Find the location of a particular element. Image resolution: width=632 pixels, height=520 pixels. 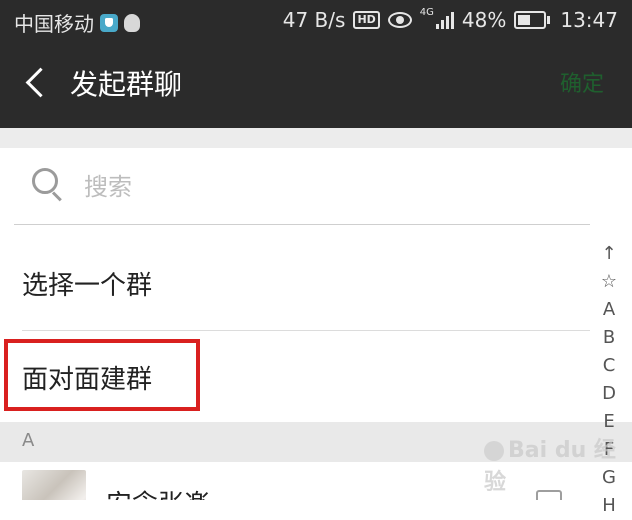

confirm-button: 确定 is located at coordinates (582, 85).